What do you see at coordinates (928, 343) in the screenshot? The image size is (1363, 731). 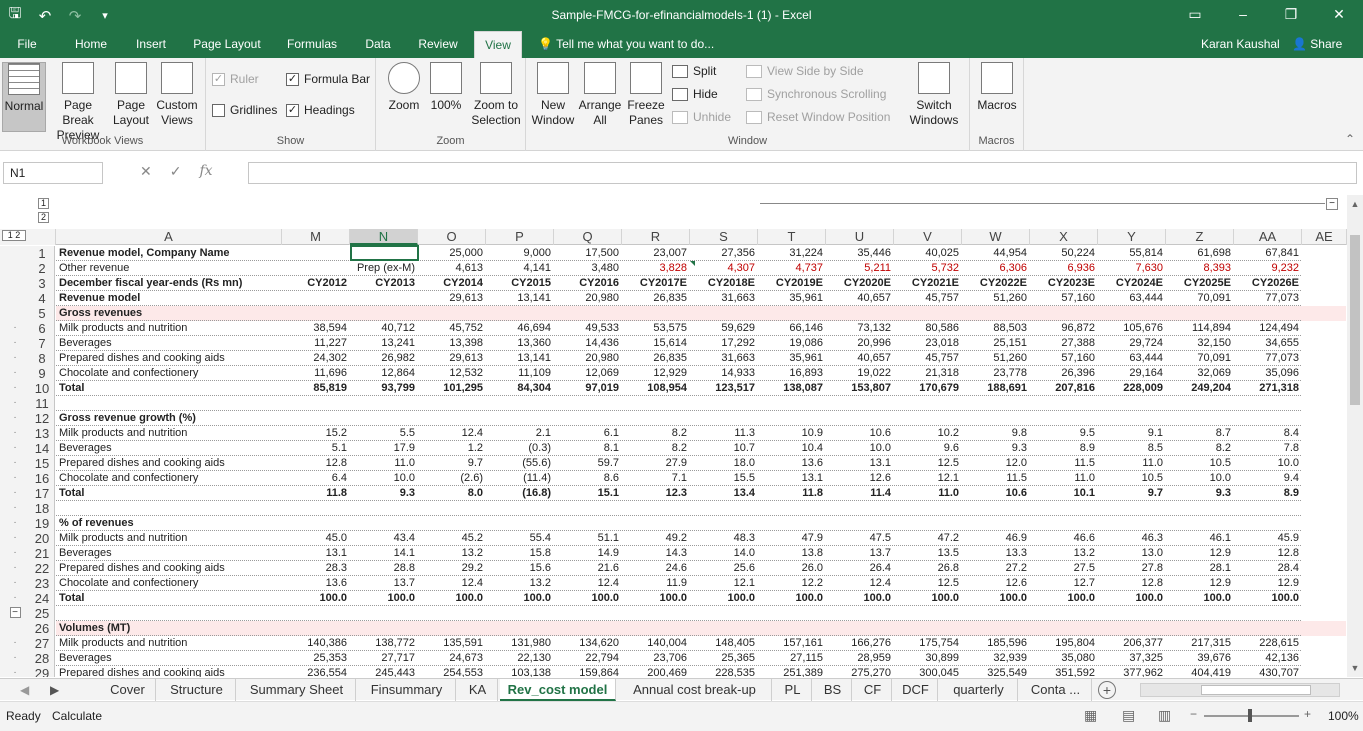 I see `cell-v7: 23,018` at bounding box center [928, 343].